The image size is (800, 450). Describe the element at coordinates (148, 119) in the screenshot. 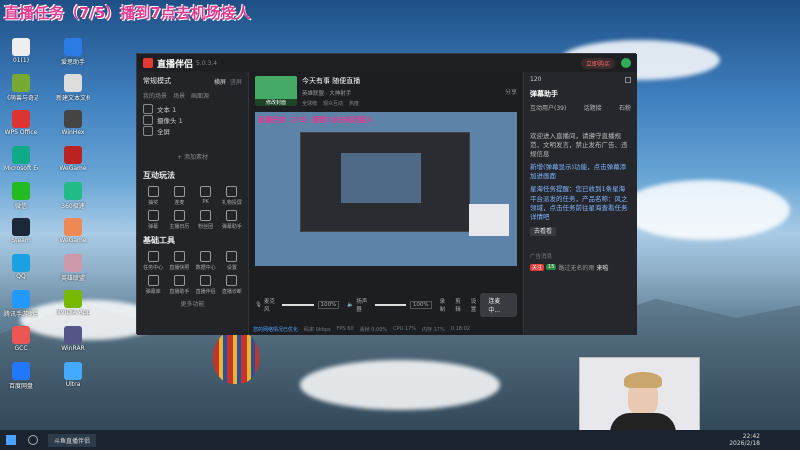

I see `camera-icon` at that location.